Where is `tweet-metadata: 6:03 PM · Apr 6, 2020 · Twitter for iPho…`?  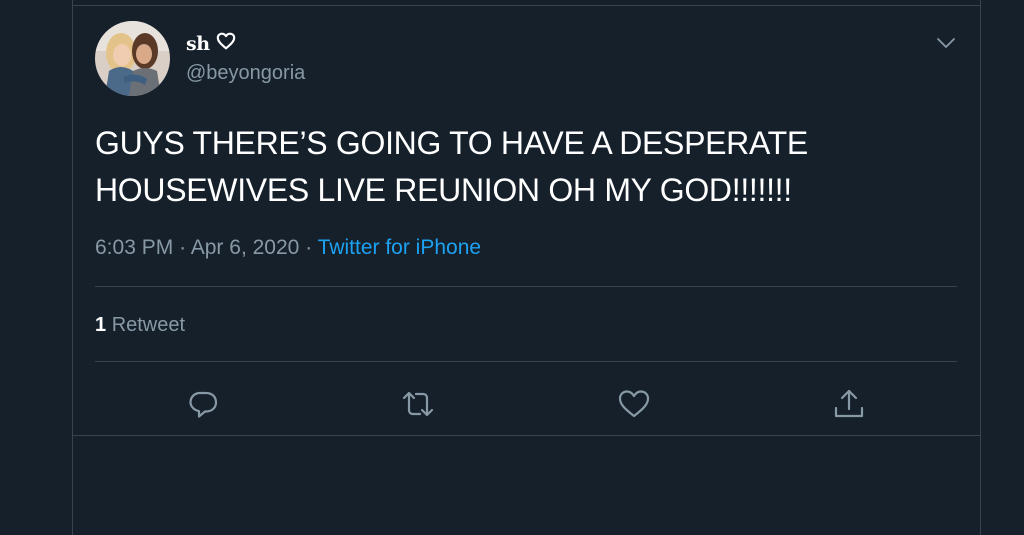 tweet-metadata: 6:03 PM · Apr 6, 2020 · Twitter for iPho… is located at coordinates (288, 248).